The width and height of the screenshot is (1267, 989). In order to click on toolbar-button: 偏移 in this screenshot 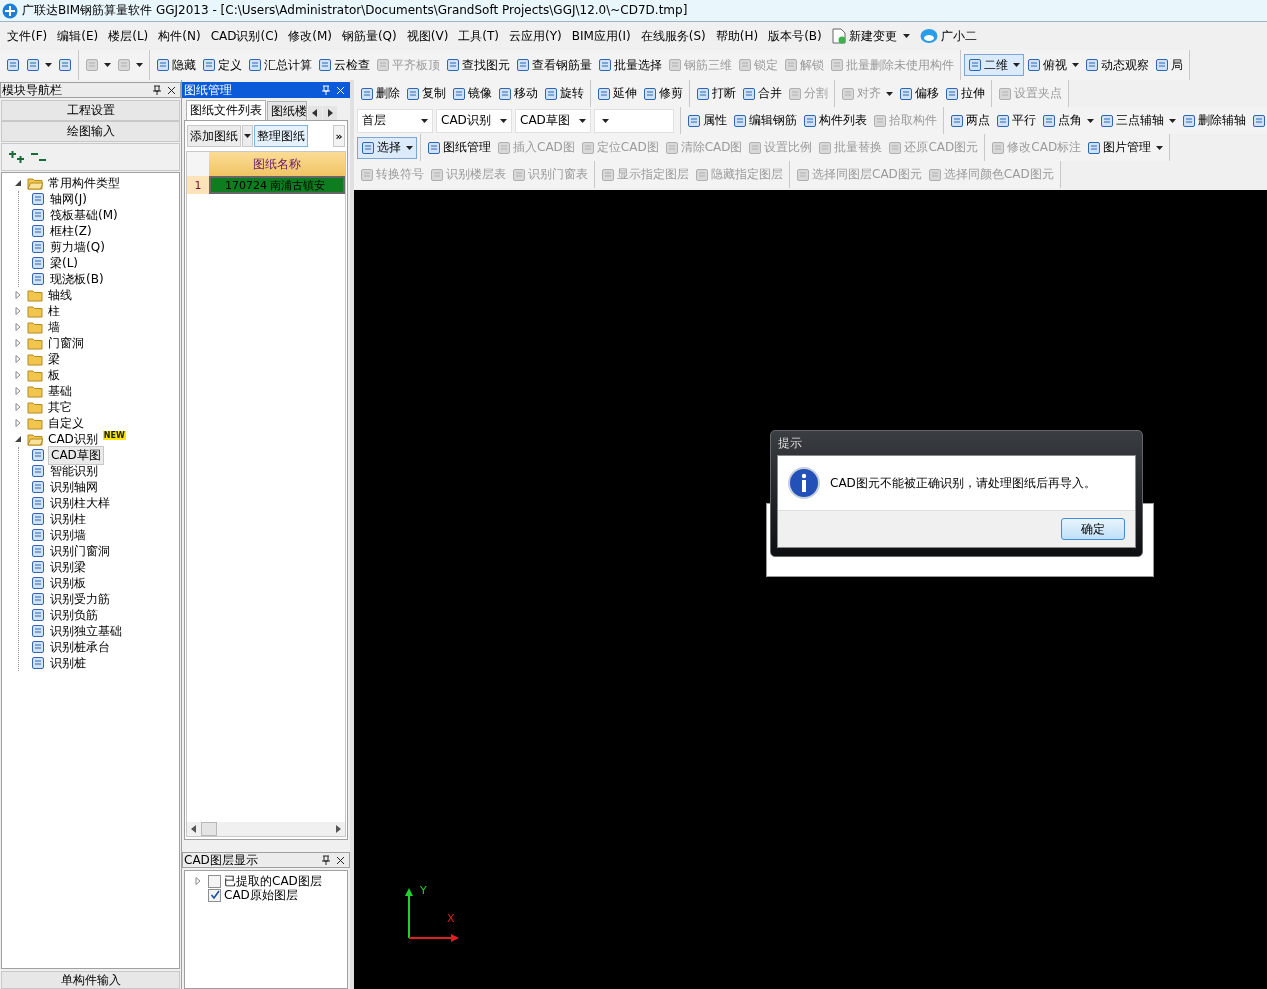, I will do `click(919, 93)`.